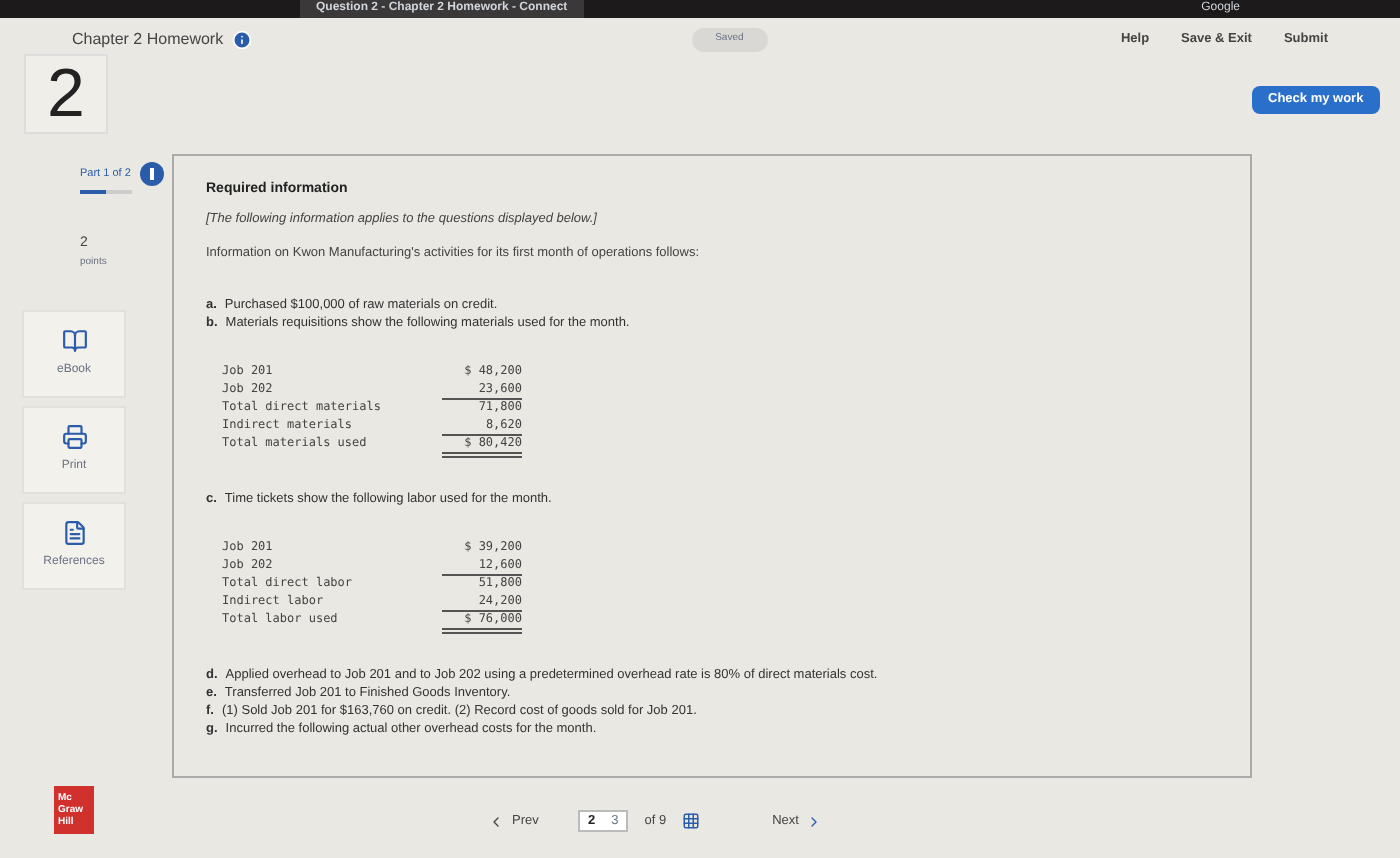  Describe the element at coordinates (496, 821) in the screenshot. I see `chevron-left-icon` at that location.